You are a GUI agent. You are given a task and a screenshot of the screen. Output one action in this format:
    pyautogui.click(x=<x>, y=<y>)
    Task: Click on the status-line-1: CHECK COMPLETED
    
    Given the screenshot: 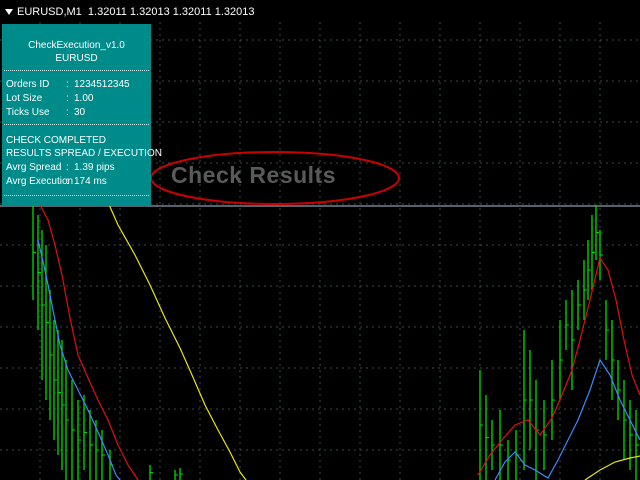 What is the action you would take?
    pyautogui.click(x=56, y=140)
    